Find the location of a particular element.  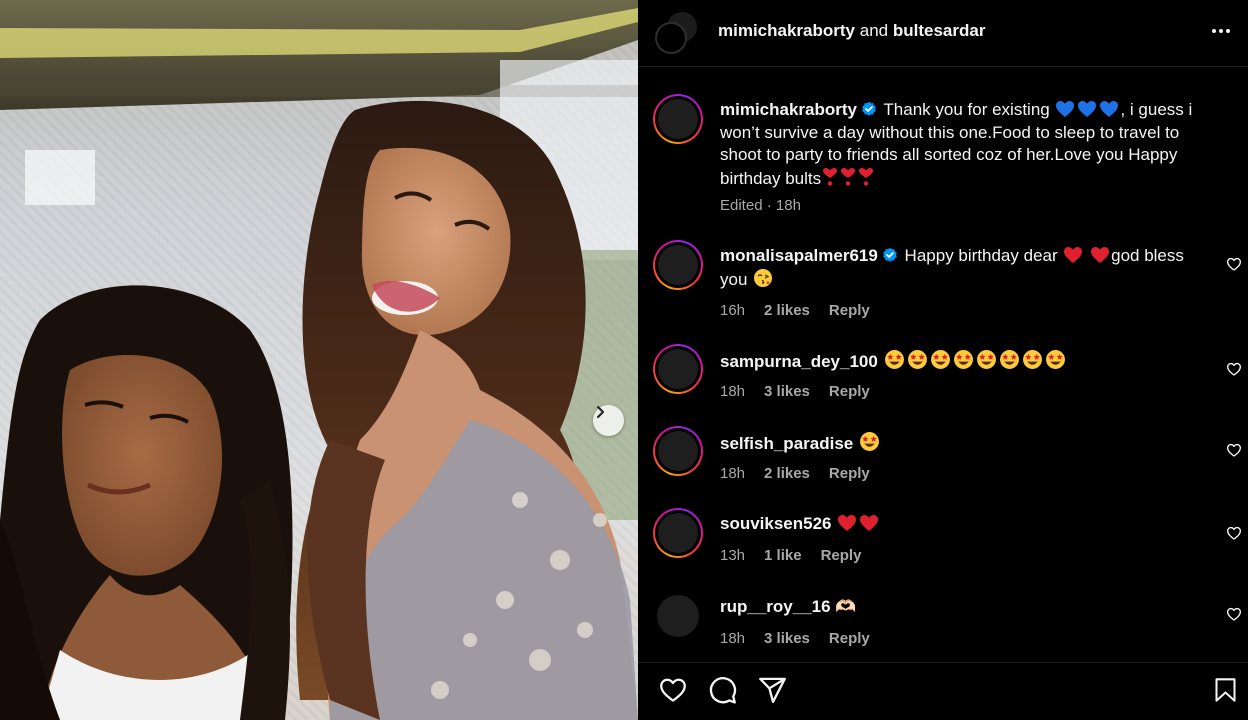

kissing-face-icon is located at coordinates (763, 277).